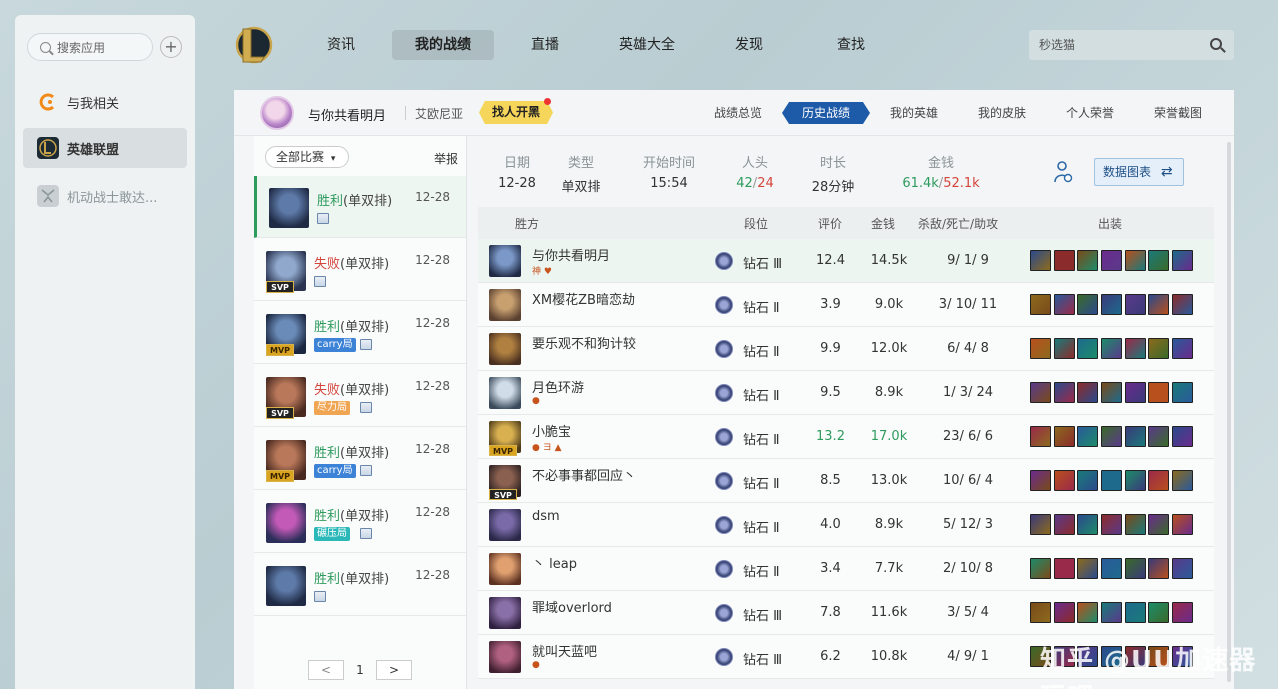  Describe the element at coordinates (1002, 113) in the screenshot. I see `tab-my-skins: 我的皮肤` at that location.